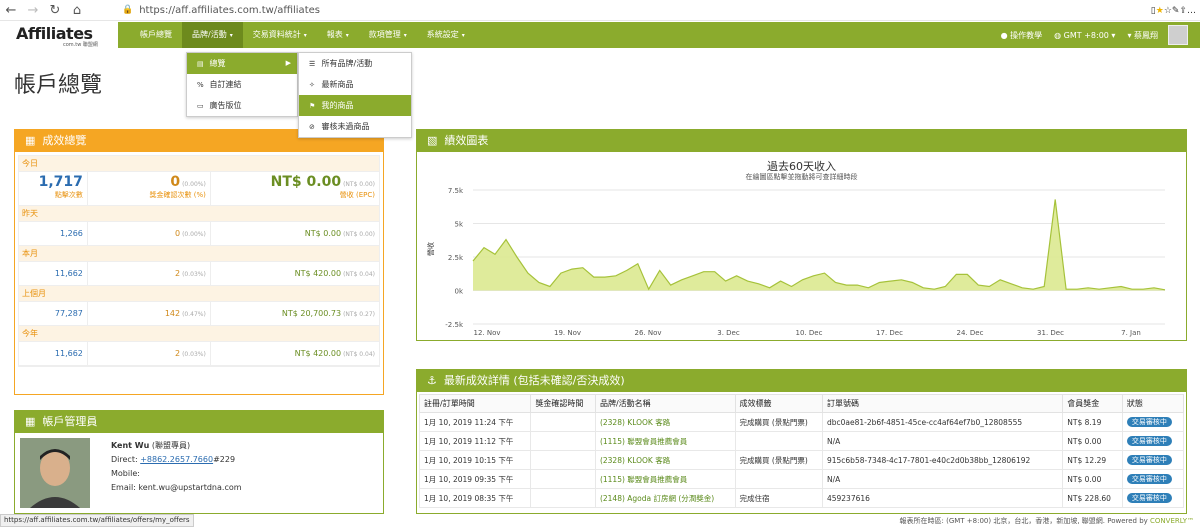 The width and height of the screenshot is (1200, 527). What do you see at coordinates (199, 214) in the screenshot?
I see `period-label: 昨天` at bounding box center [199, 214].